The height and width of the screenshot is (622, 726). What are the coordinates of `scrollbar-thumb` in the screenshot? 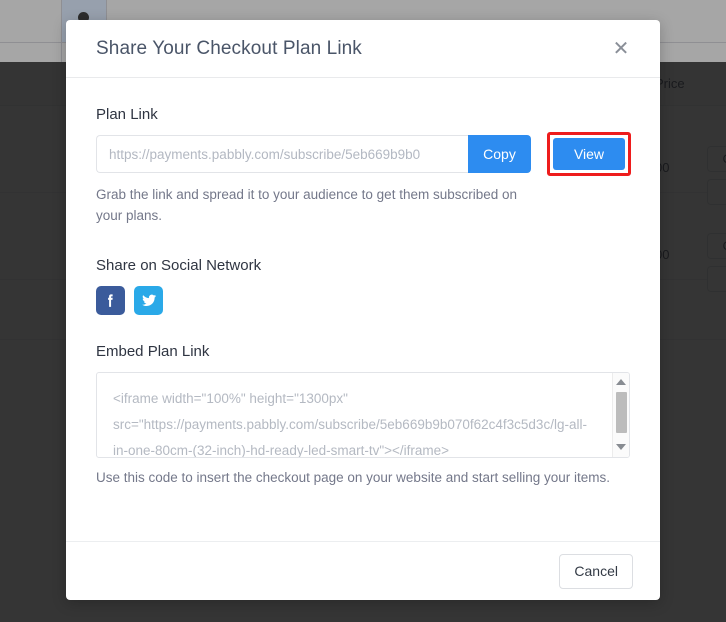 It's located at (621, 412).